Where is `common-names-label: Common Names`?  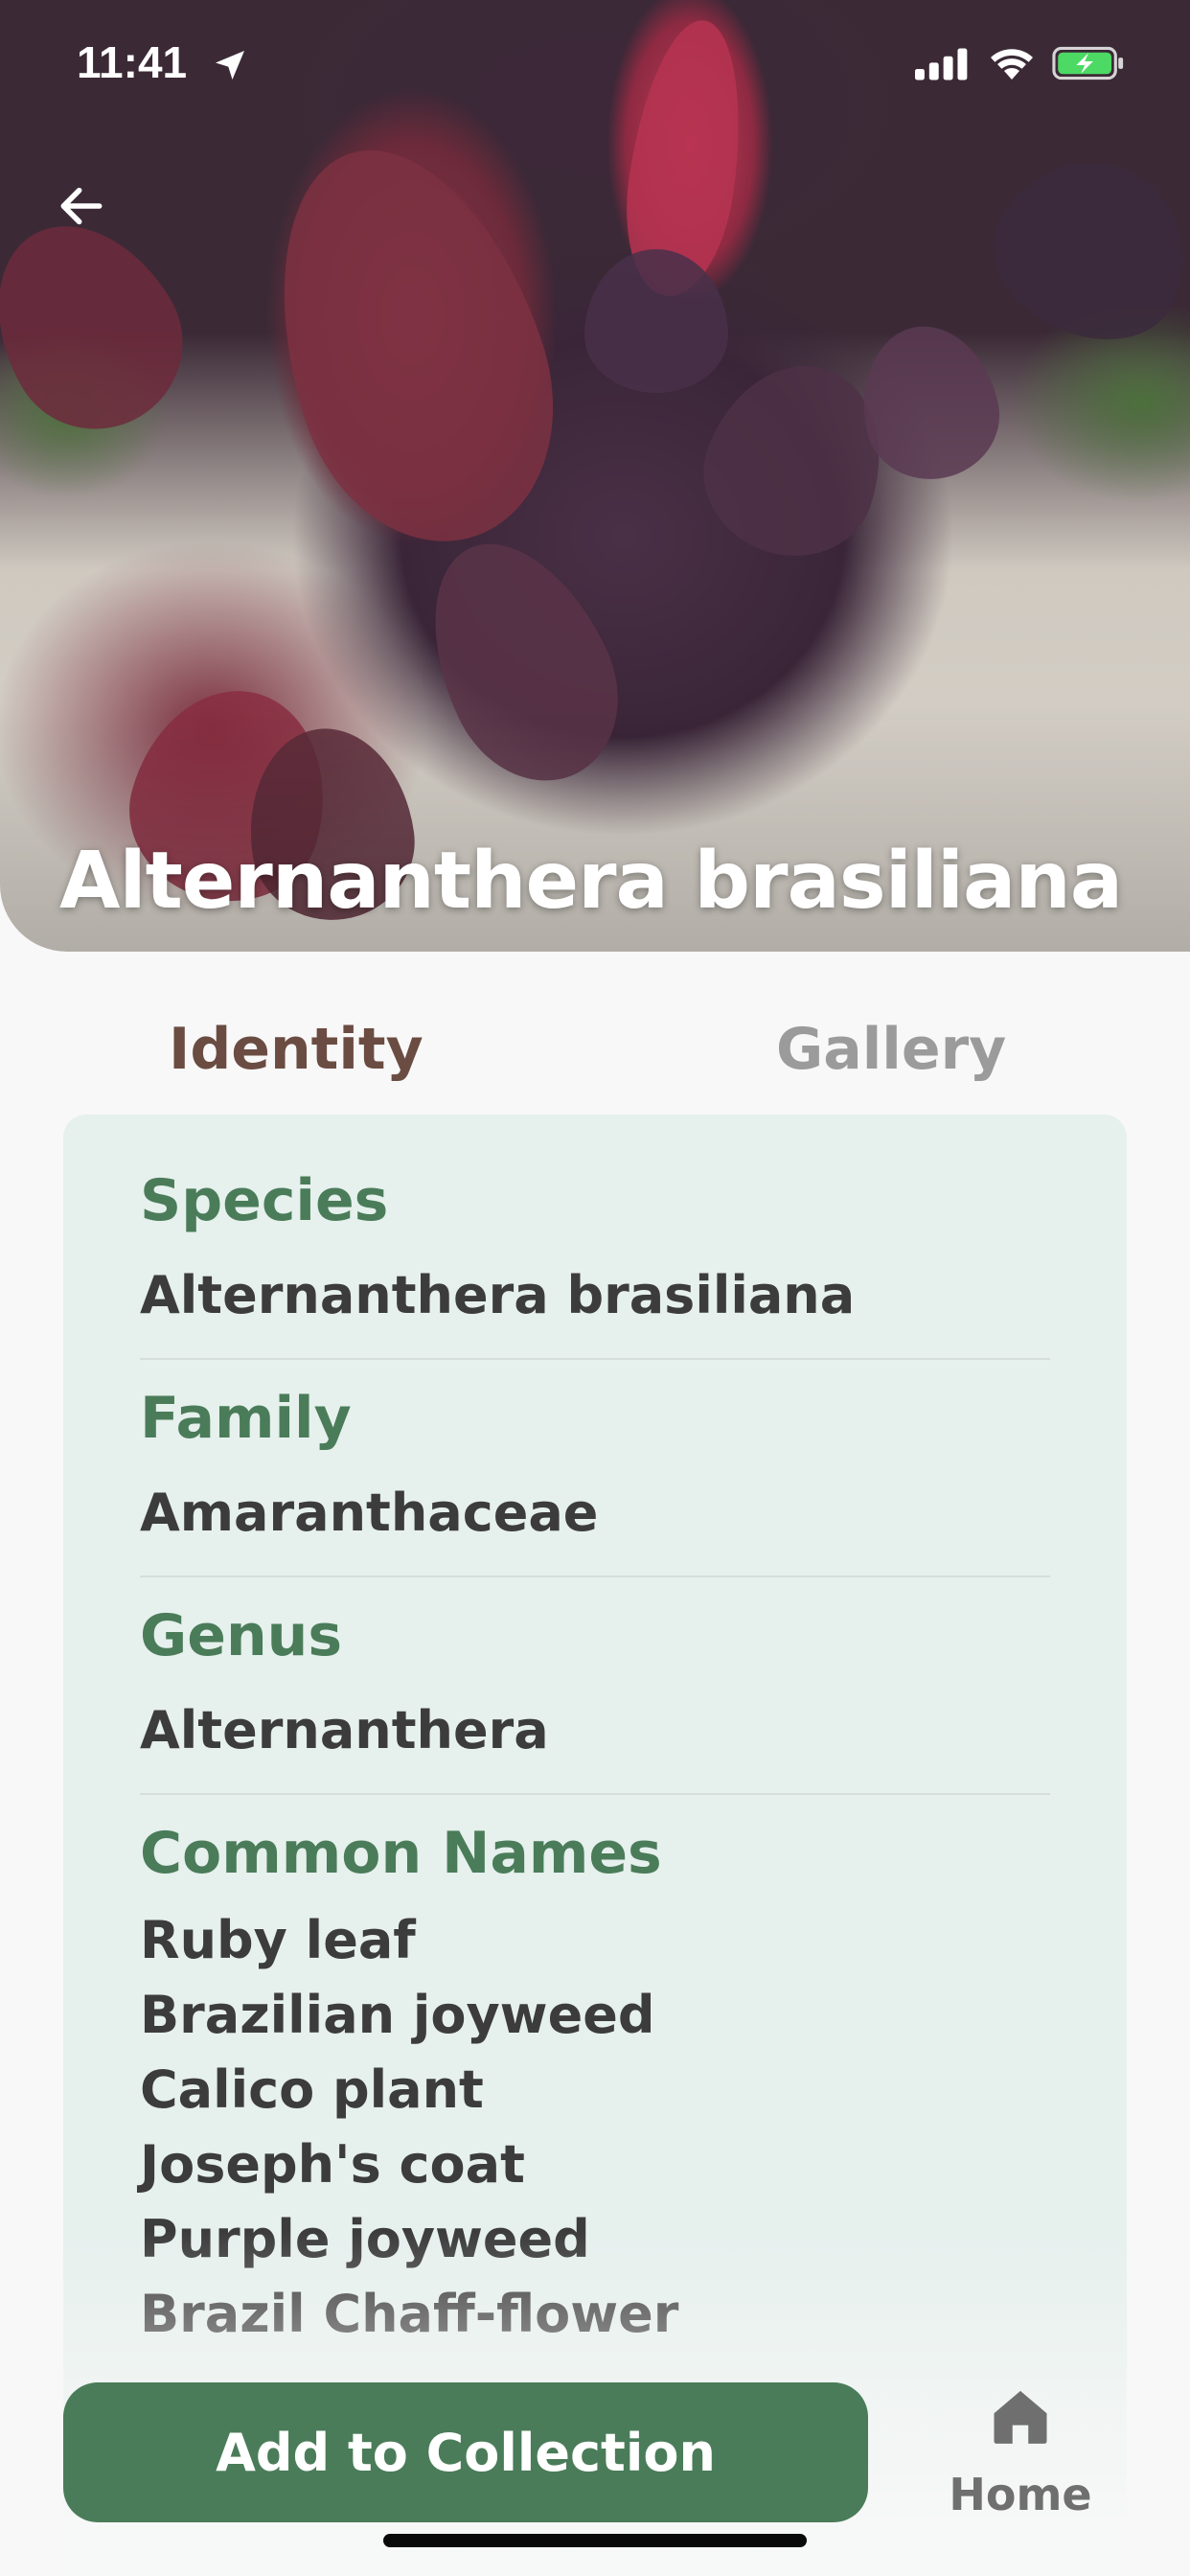 common-names-label: Common Names is located at coordinates (401, 1853).